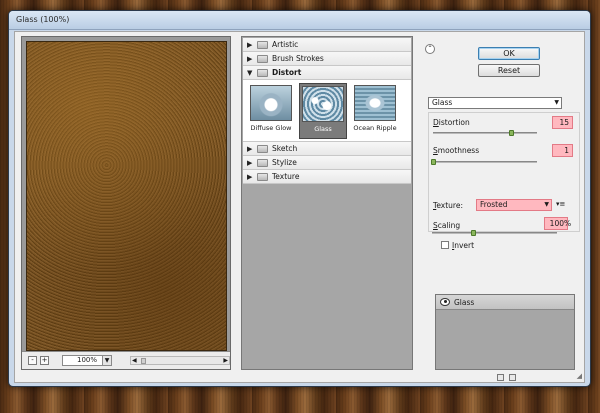 Image resolution: width=600 pixels, height=413 pixels. I want to click on folder-label: Stylize, so click(284, 162).